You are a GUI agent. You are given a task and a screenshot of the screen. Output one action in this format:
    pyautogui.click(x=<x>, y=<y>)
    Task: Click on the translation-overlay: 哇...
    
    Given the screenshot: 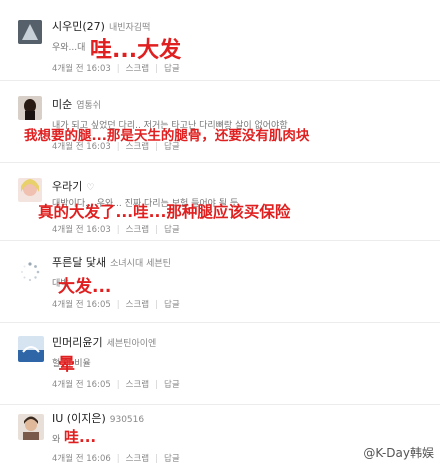 What is the action you would take?
    pyautogui.click(x=80, y=437)
    